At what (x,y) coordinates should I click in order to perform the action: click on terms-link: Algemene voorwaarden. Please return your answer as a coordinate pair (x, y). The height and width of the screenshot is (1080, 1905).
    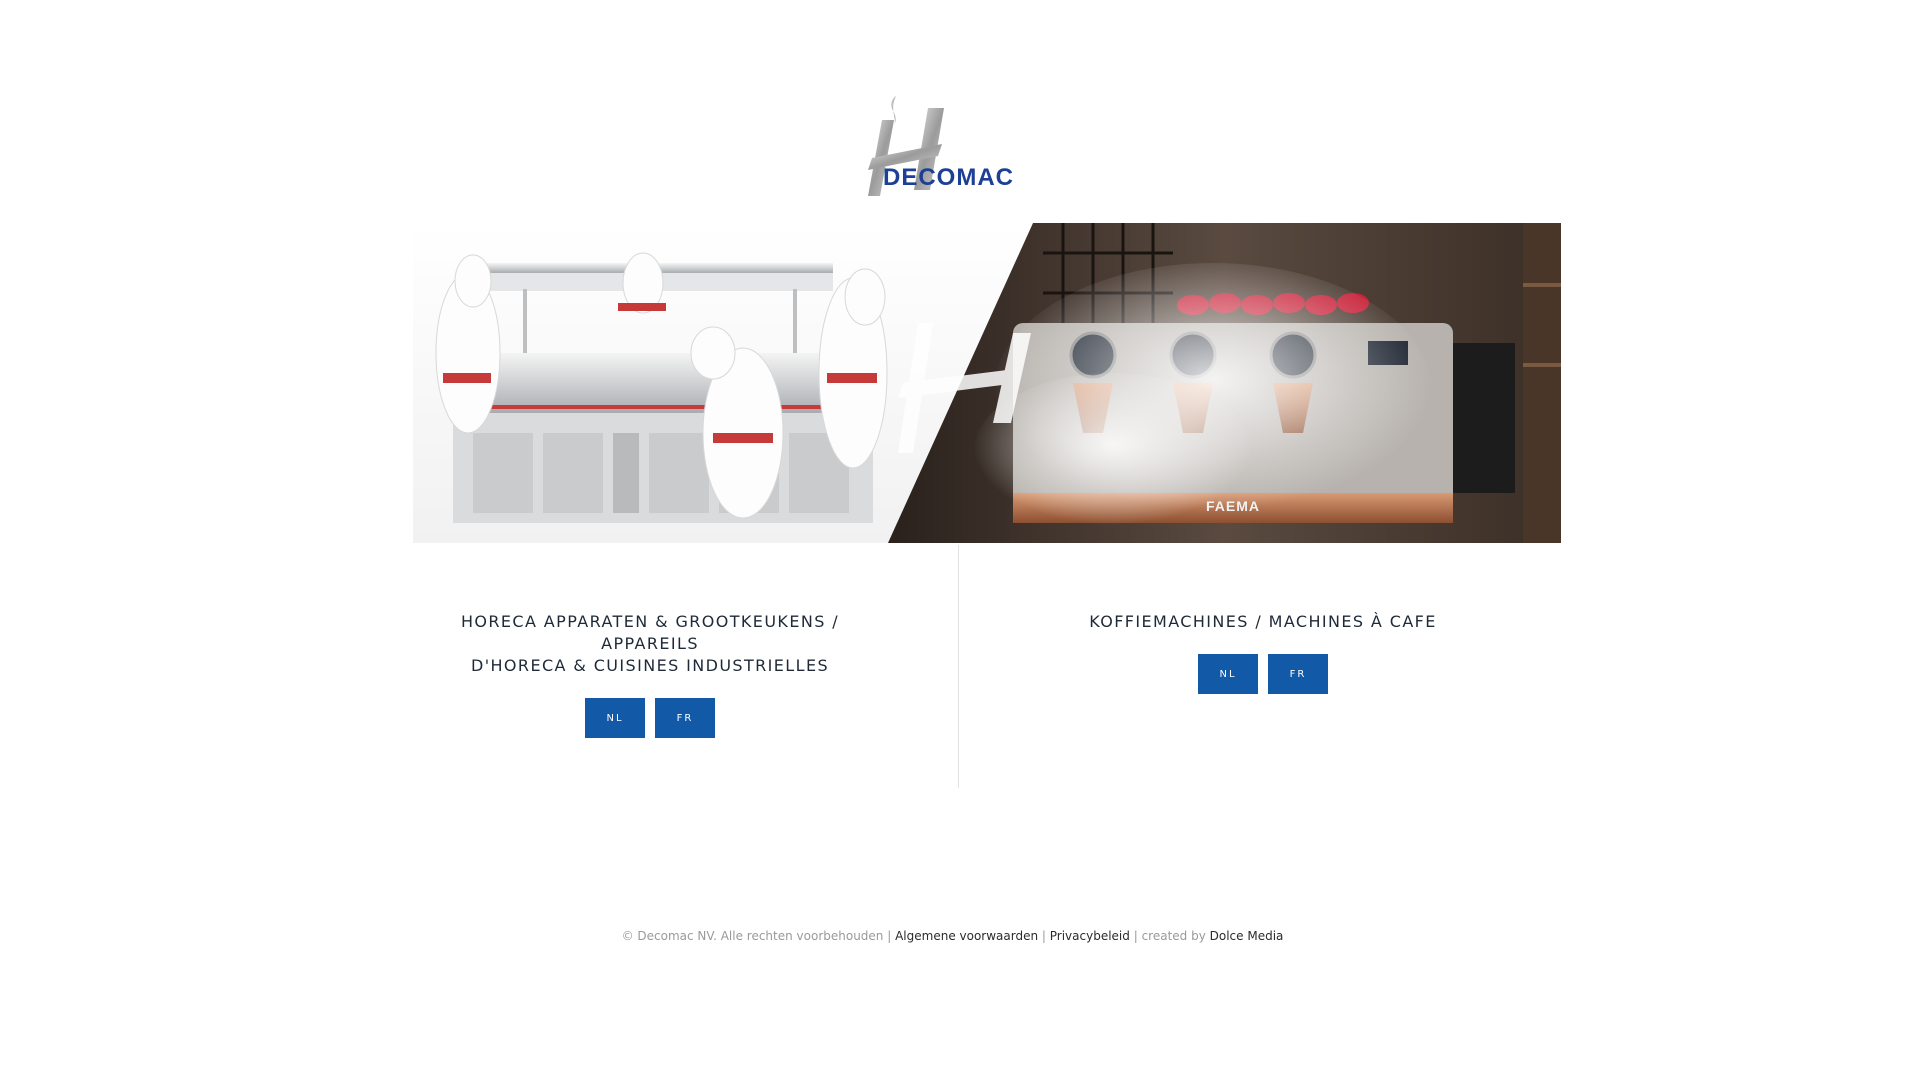
    Looking at the image, I should click on (966, 936).